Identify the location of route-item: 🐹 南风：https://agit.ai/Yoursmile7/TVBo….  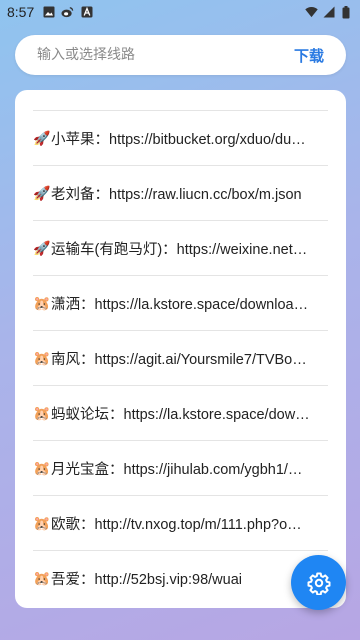
(180, 358).